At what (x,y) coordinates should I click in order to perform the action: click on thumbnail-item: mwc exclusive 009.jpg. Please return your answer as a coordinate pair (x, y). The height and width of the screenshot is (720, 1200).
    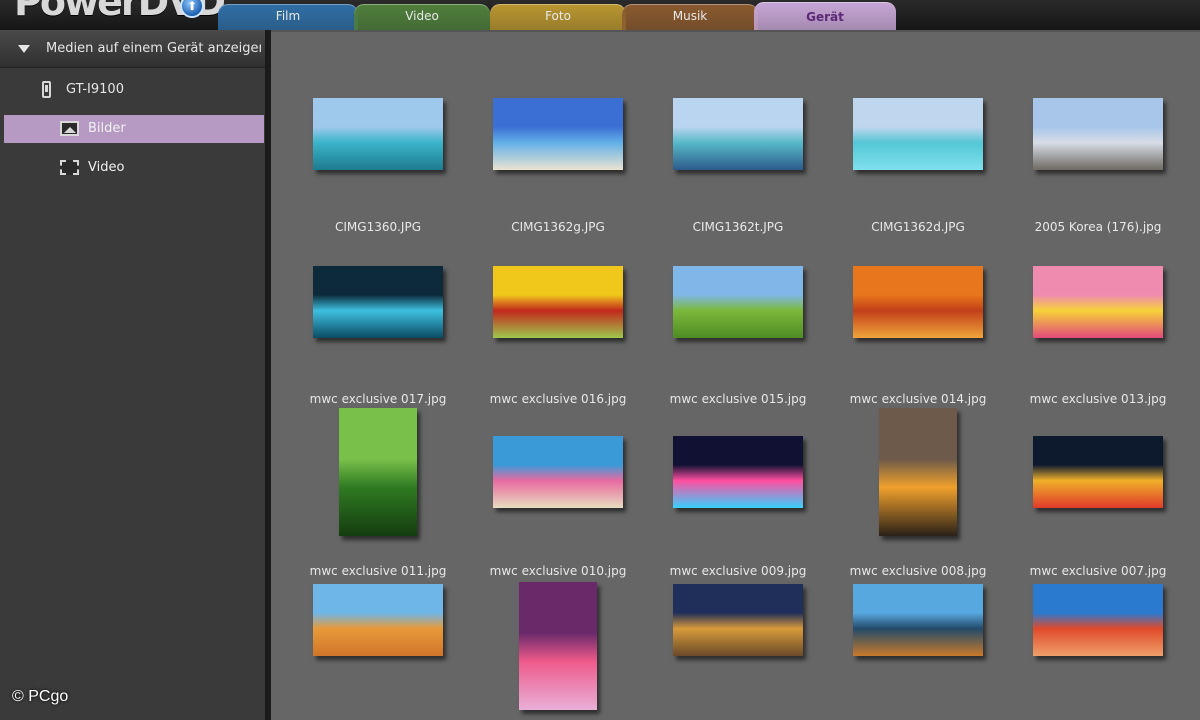
    Looking at the image, I should click on (751, 493).